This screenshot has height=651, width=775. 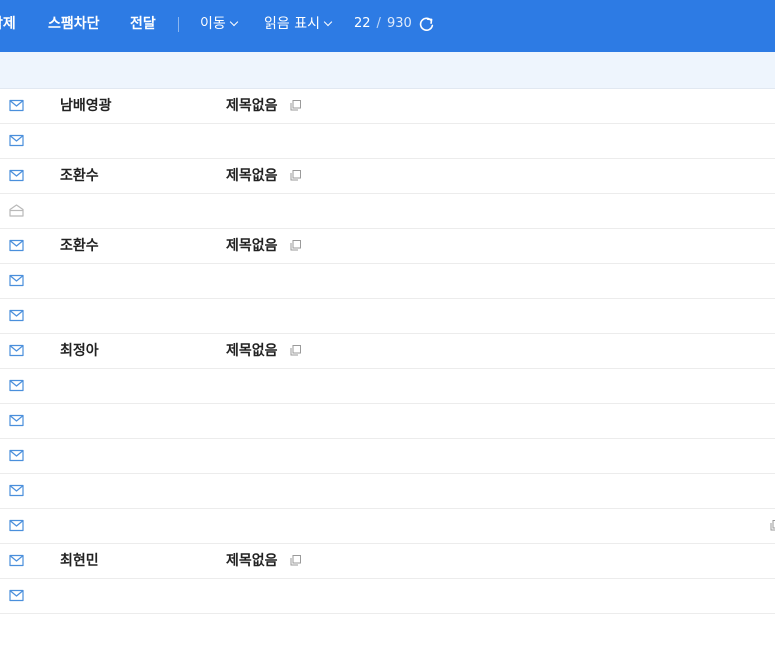 I want to click on delete-button: 삭제, so click(x=8, y=24).